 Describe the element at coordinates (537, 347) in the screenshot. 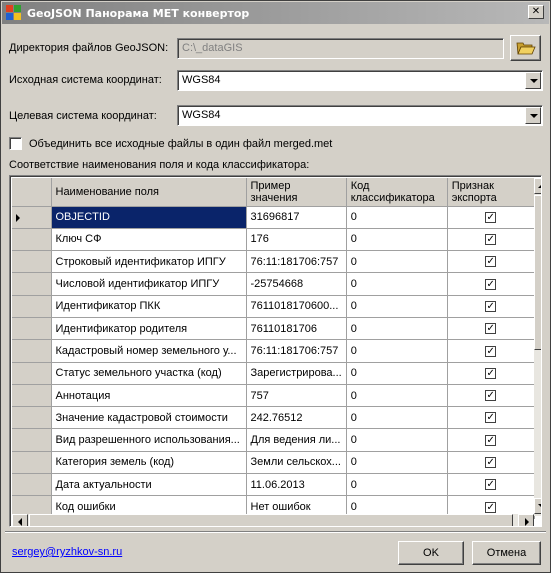

I see `vertical-scrollbar` at that location.